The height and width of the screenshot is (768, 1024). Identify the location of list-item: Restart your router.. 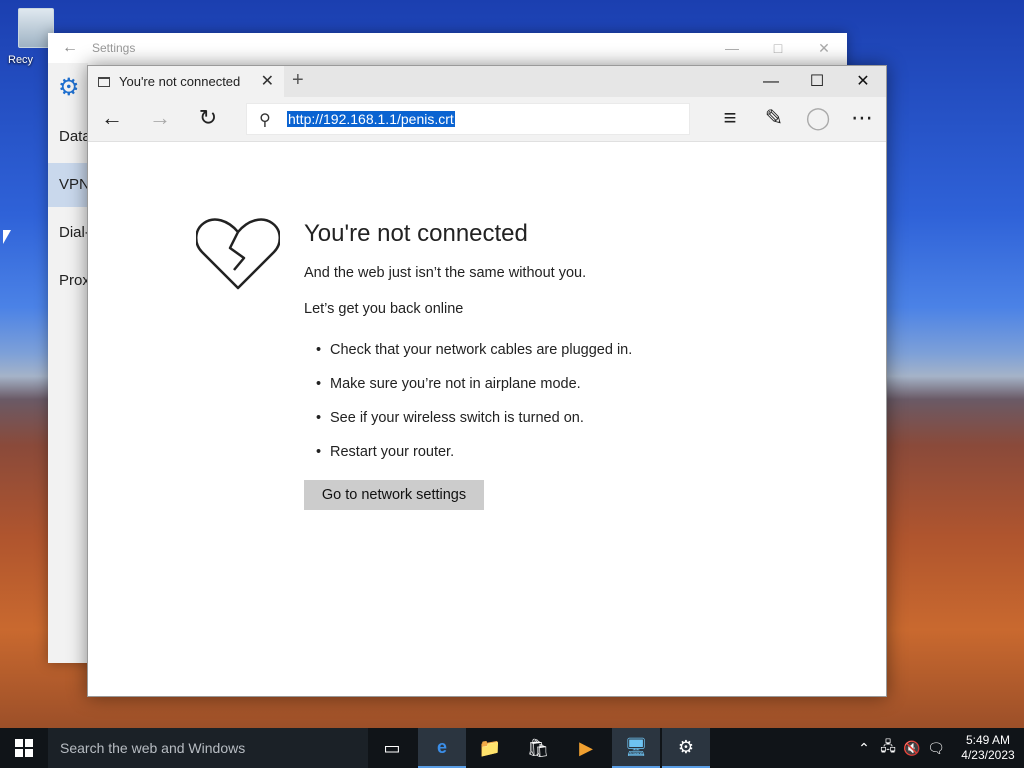
(474, 461).